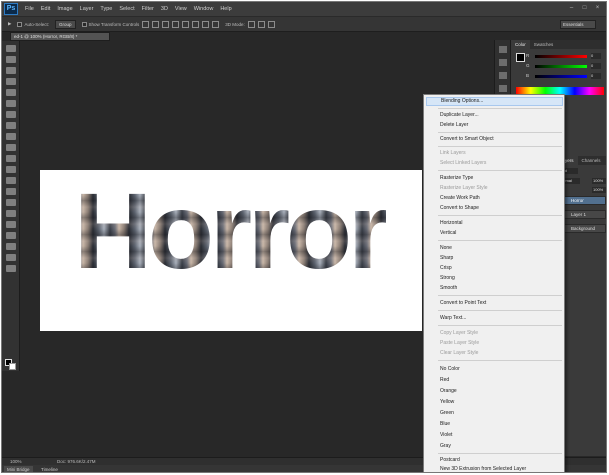 The width and height of the screenshot is (609, 475). What do you see at coordinates (156, 24) in the screenshot?
I see `align-middle-icon` at bounding box center [156, 24].